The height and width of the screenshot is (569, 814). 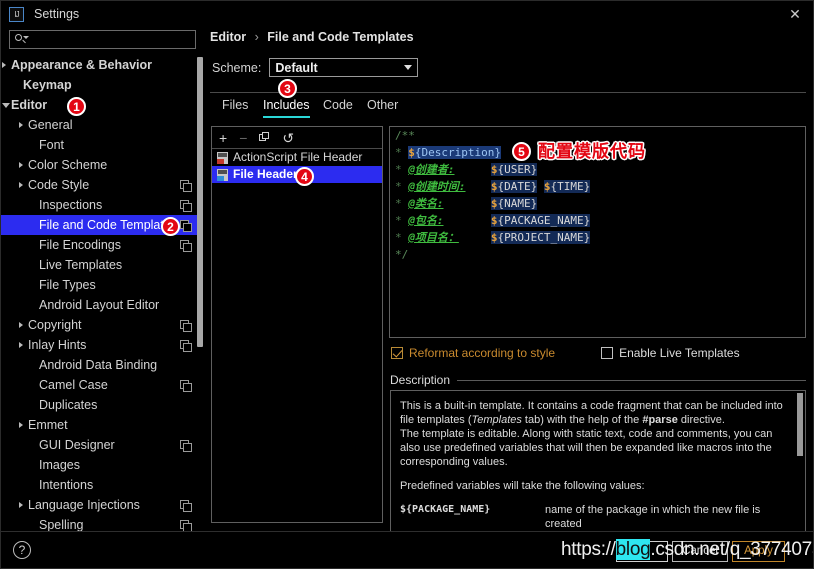 I want to click on scheme-dropdown: Default, so click(x=344, y=67).